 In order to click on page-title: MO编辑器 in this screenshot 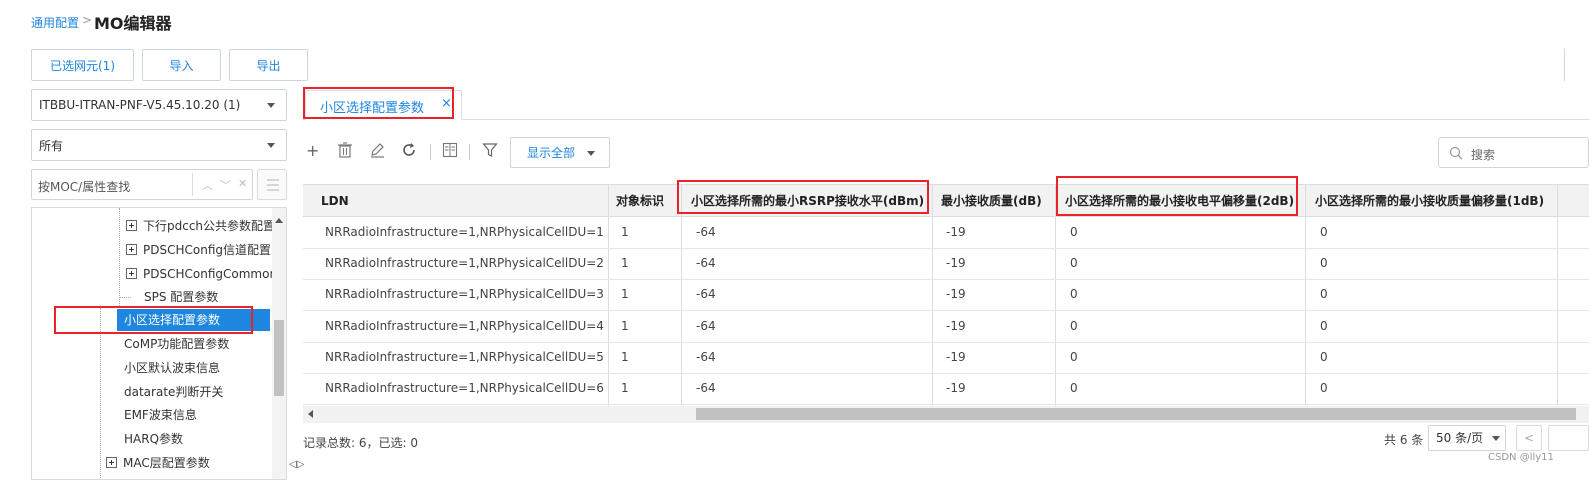, I will do `click(133, 23)`.